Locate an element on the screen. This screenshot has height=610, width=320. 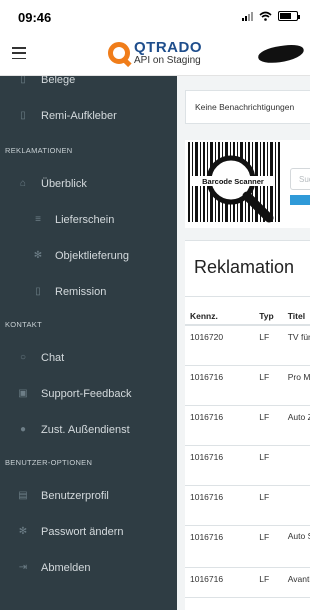
panel-title: Reklamation is located at coordinates (244, 267).